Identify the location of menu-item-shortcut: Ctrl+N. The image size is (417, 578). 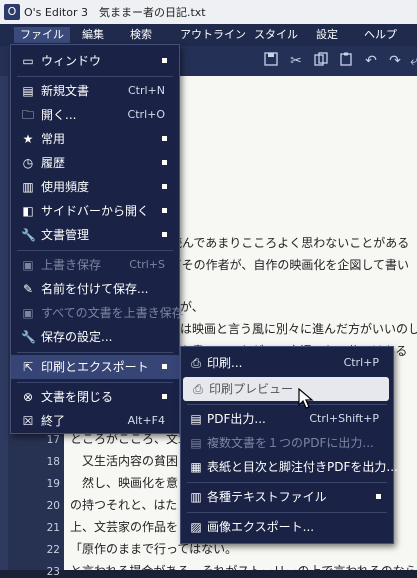
(146, 90).